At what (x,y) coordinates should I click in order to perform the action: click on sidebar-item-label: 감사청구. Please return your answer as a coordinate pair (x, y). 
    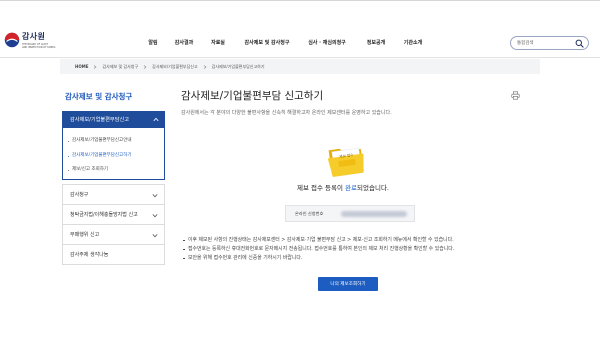
    Looking at the image, I should click on (79, 195).